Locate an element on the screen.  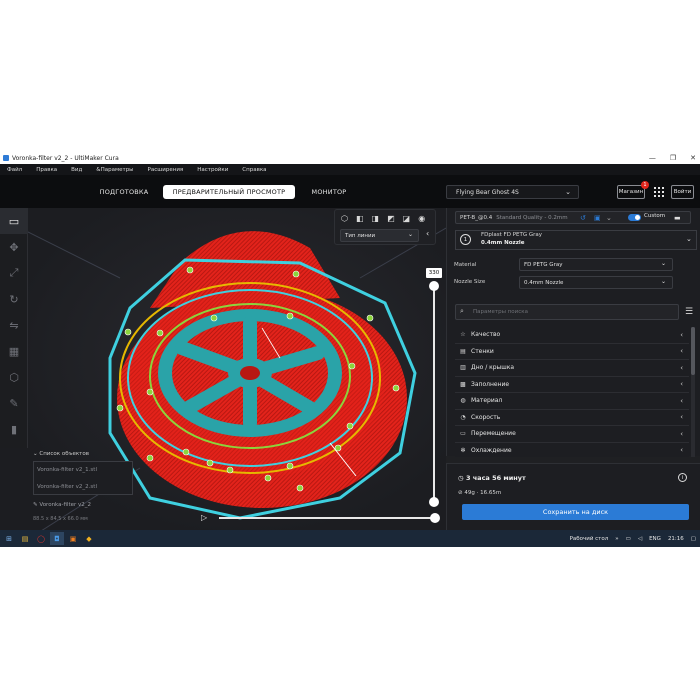
settings-scrollbar is located at coordinates (693, 392).